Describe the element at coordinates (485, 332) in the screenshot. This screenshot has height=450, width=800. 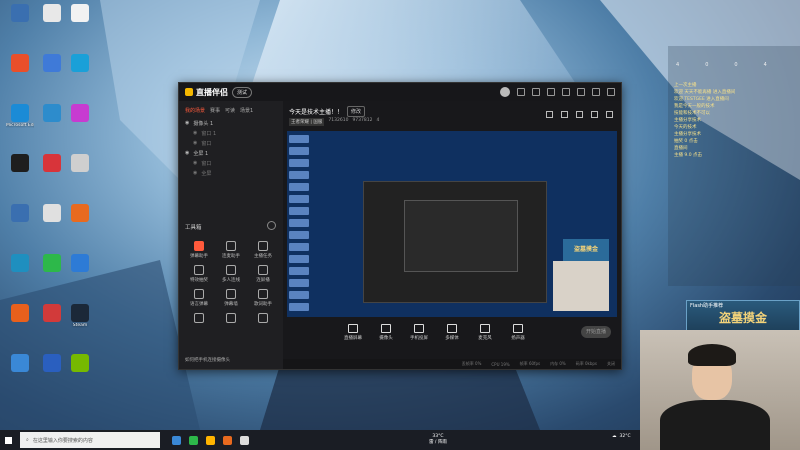
I see `source-action: 麦克风` at that location.